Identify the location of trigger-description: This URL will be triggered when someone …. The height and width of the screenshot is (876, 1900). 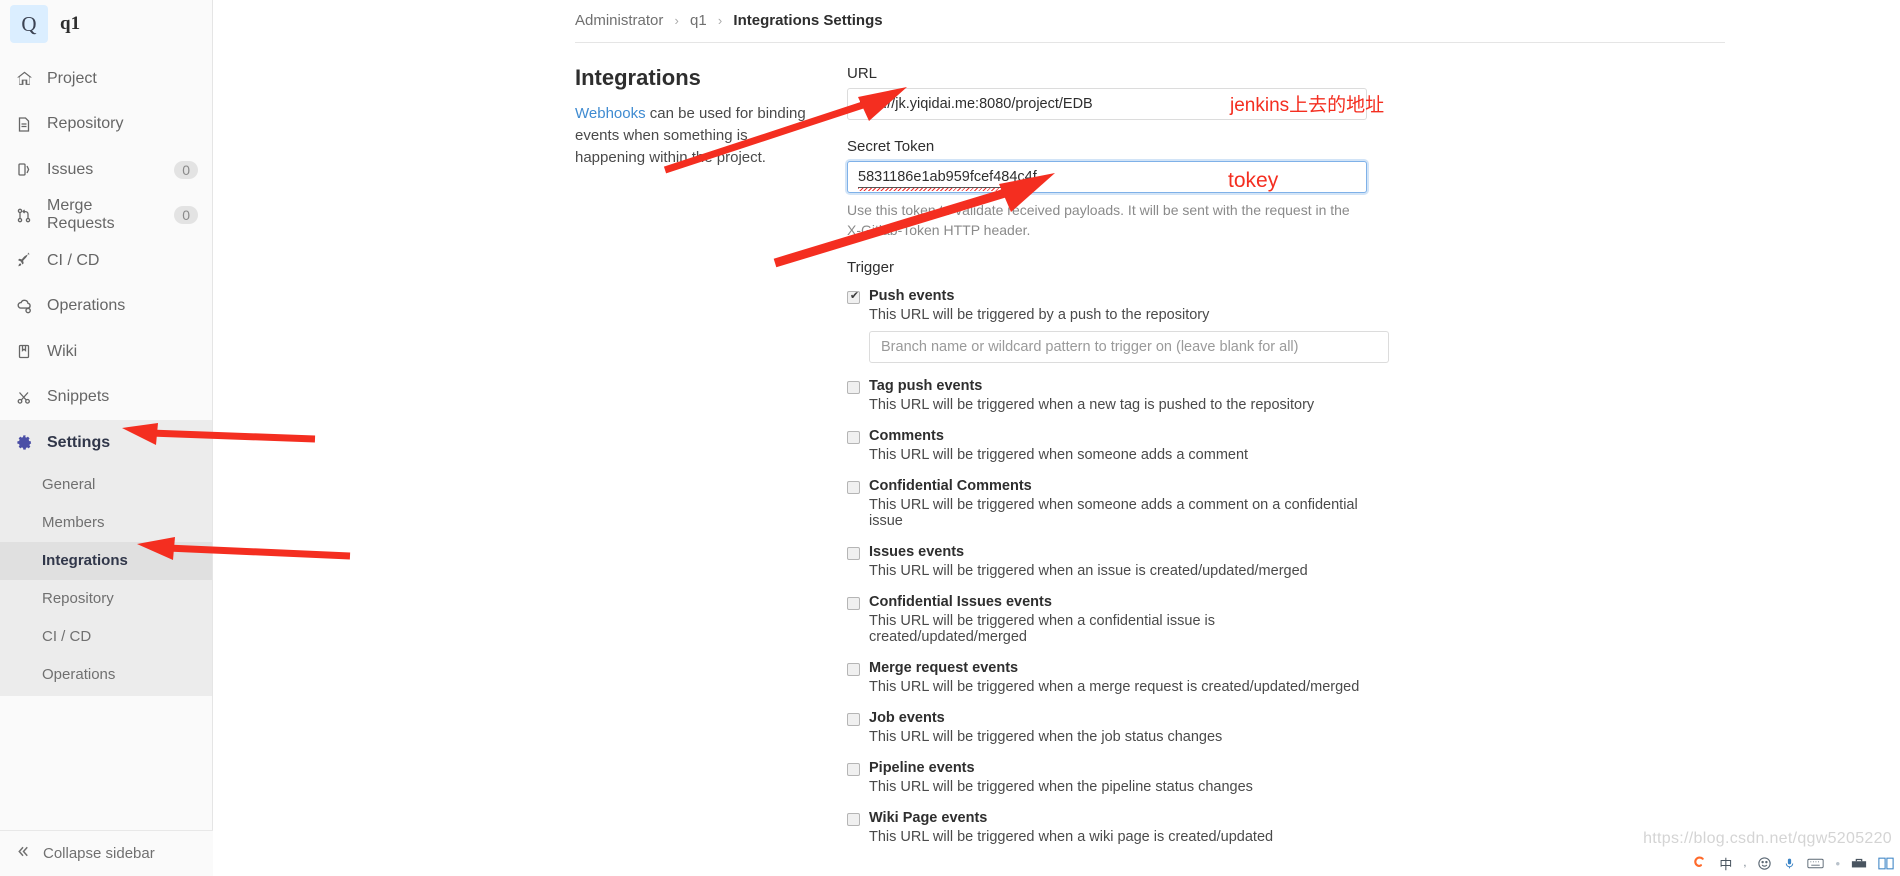
(1113, 512).